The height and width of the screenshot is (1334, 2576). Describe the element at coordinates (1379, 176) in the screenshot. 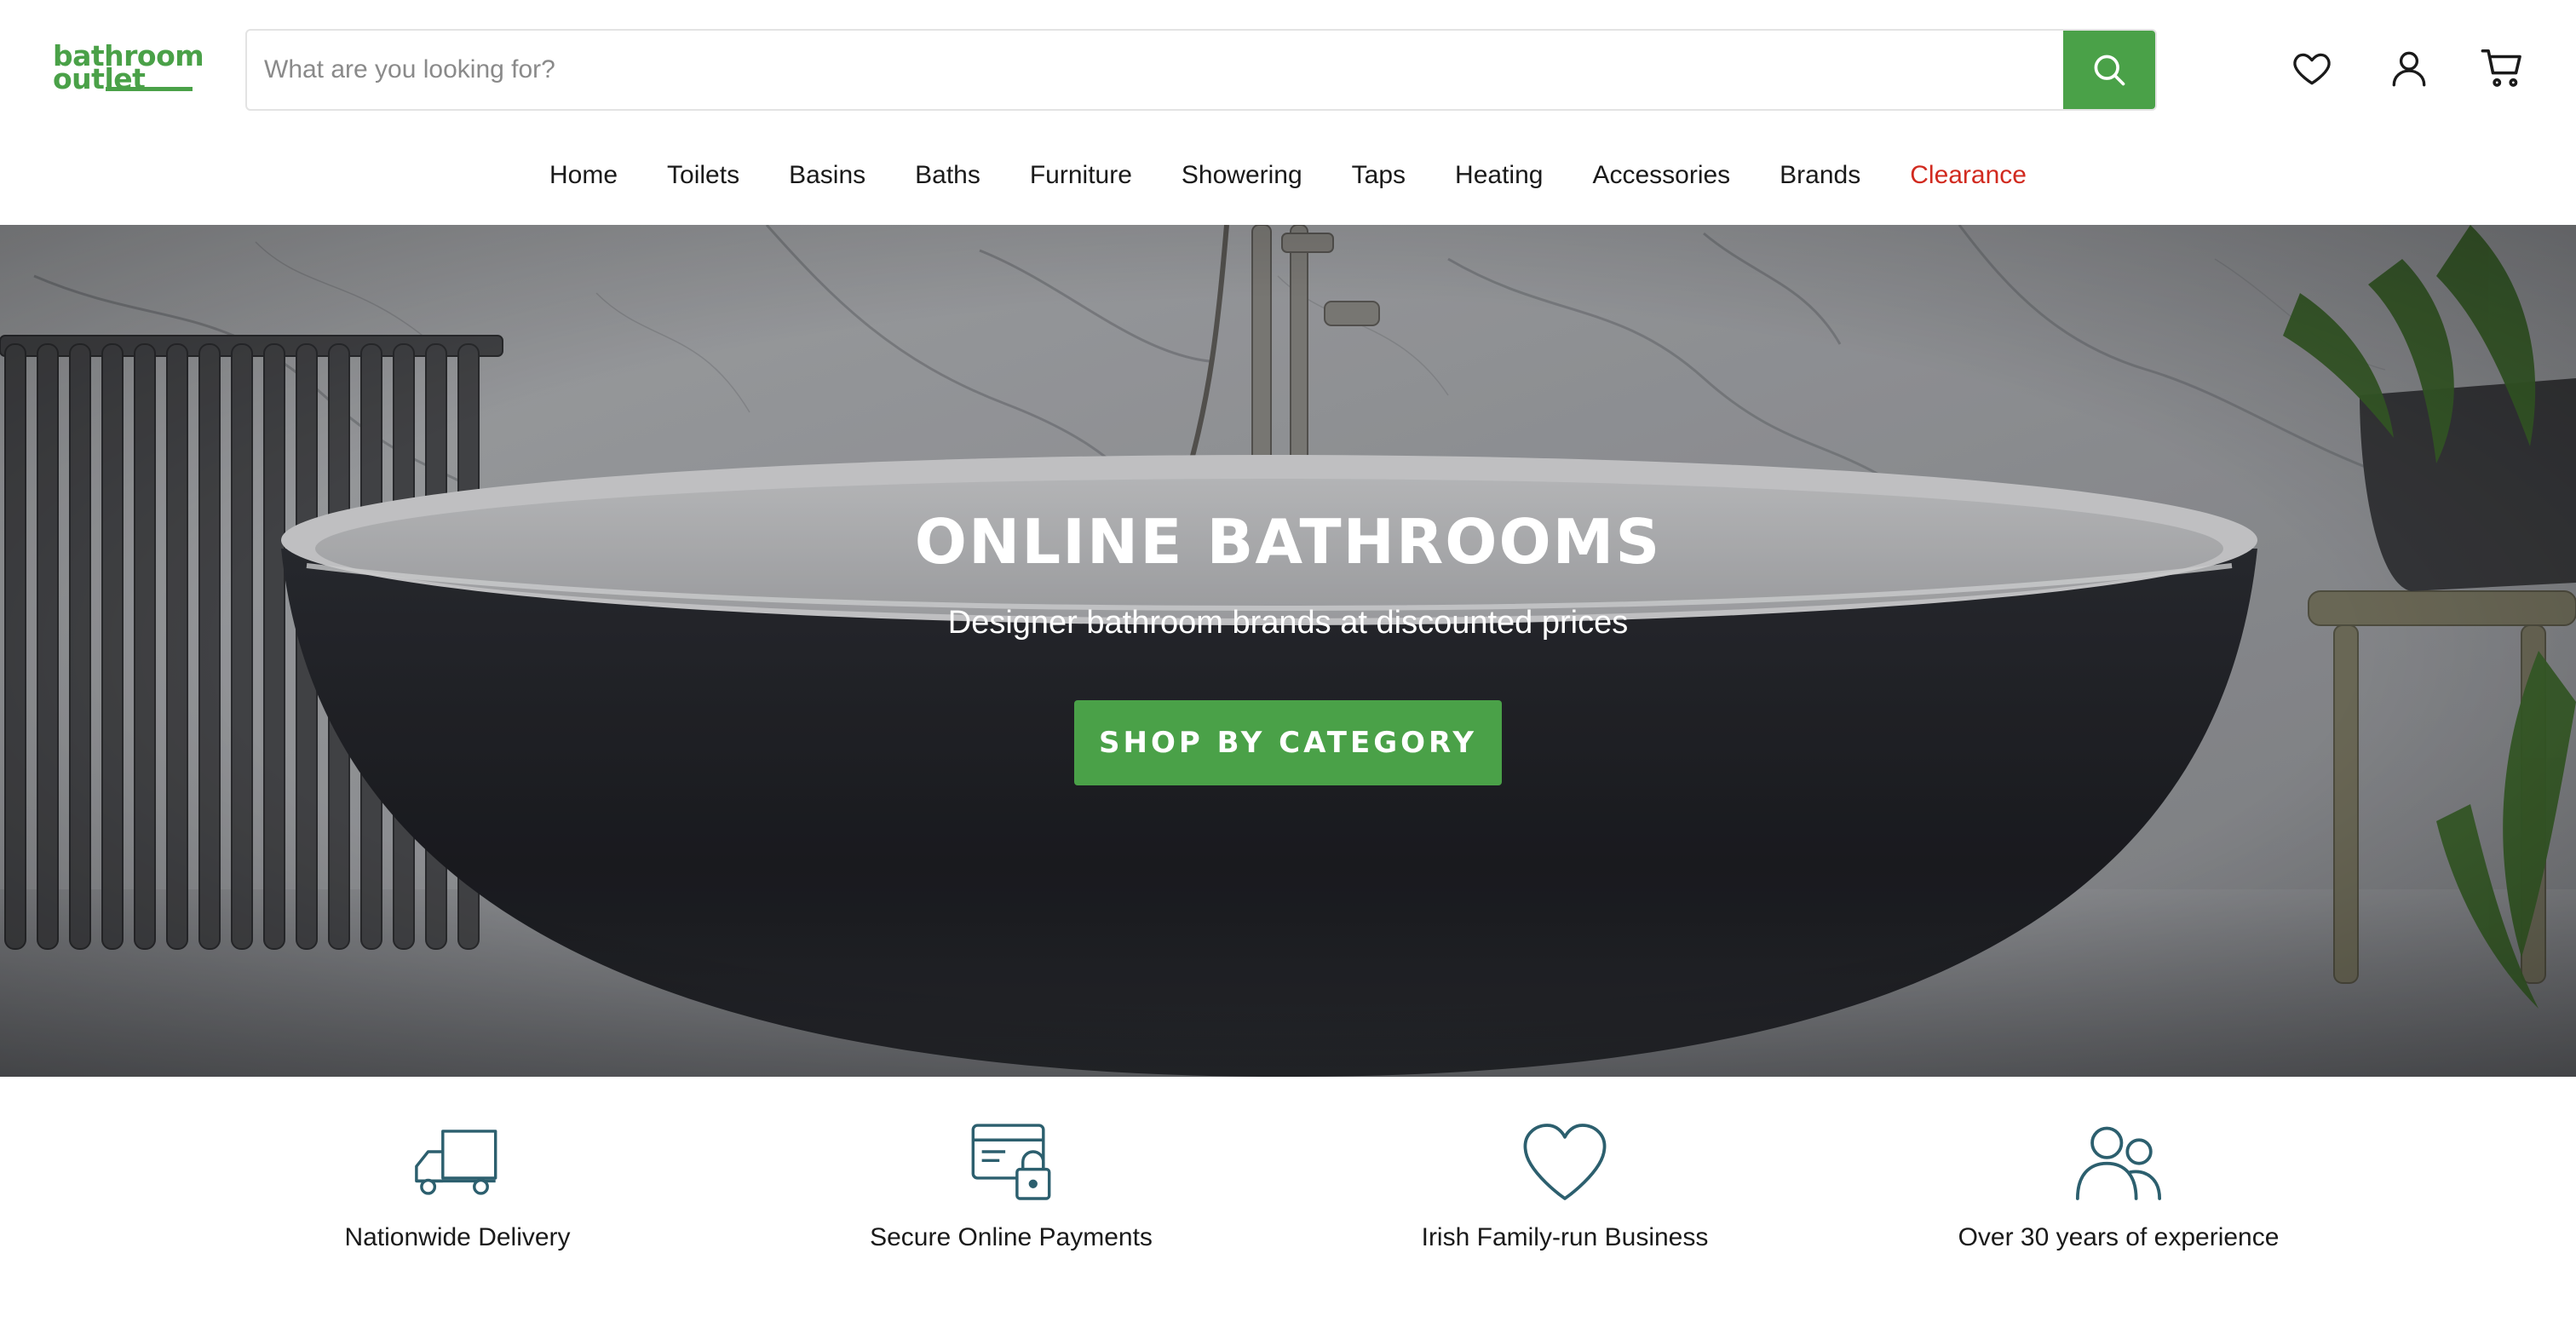

I see `nav-item-taps: Taps` at that location.